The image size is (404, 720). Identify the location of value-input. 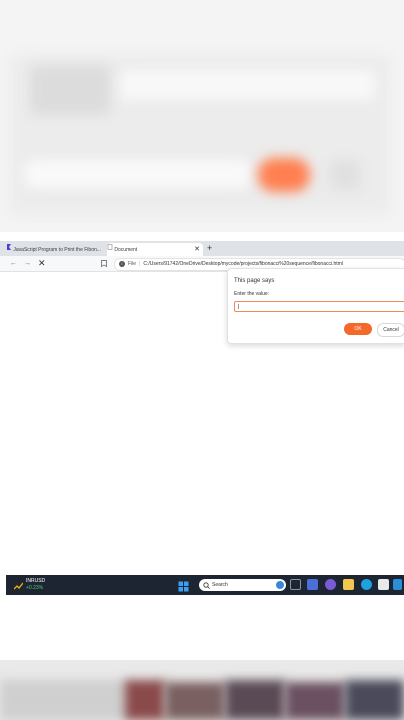
(319, 306).